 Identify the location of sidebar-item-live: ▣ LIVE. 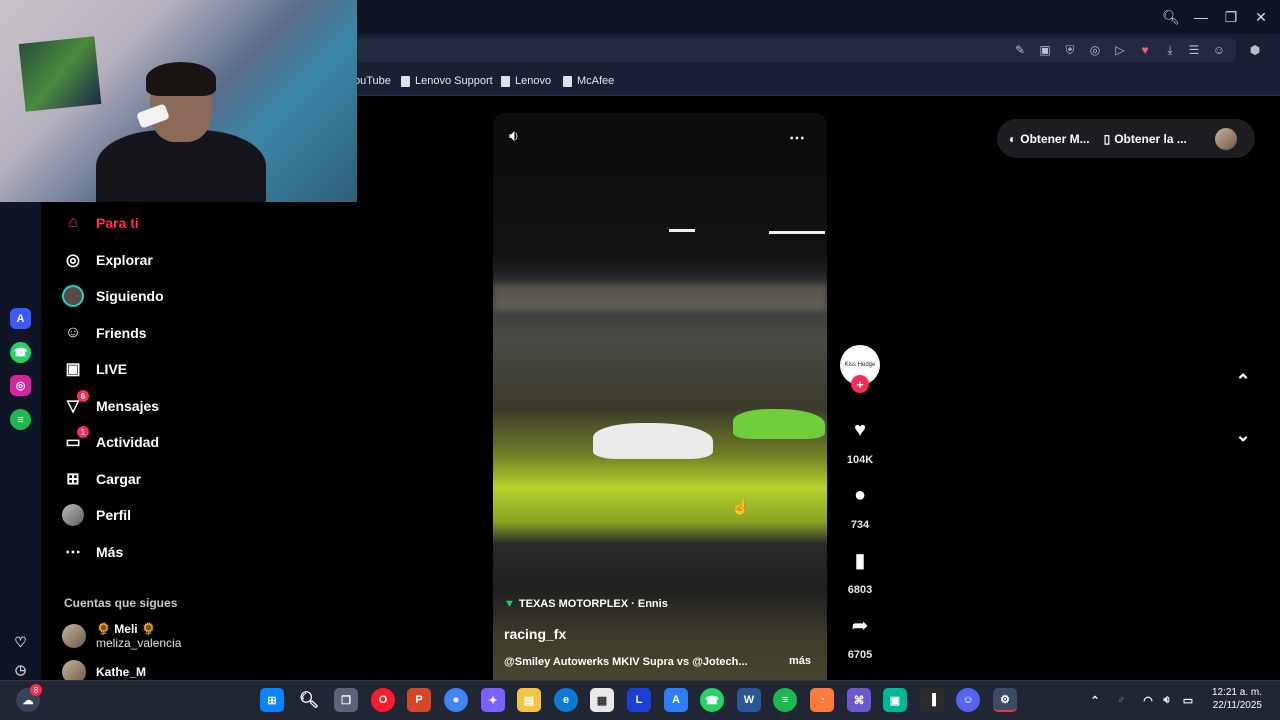
(94, 369).